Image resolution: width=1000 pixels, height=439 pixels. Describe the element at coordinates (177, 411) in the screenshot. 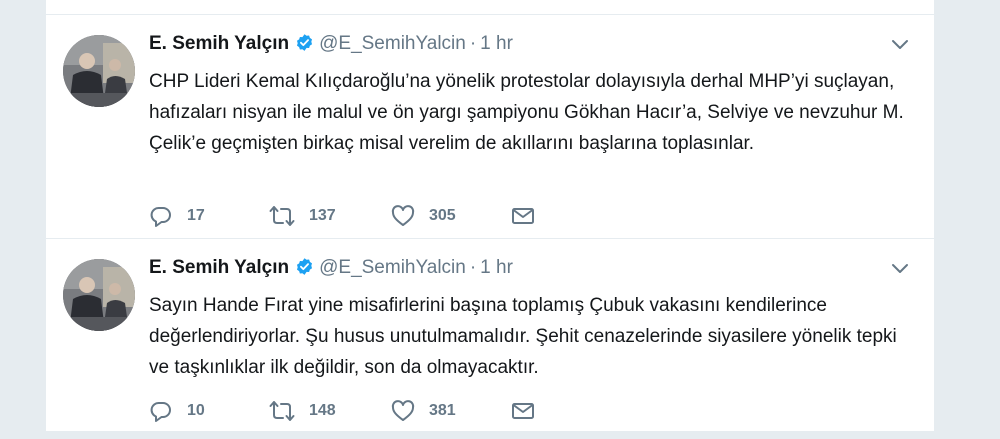

I see `reply-button: 10` at that location.